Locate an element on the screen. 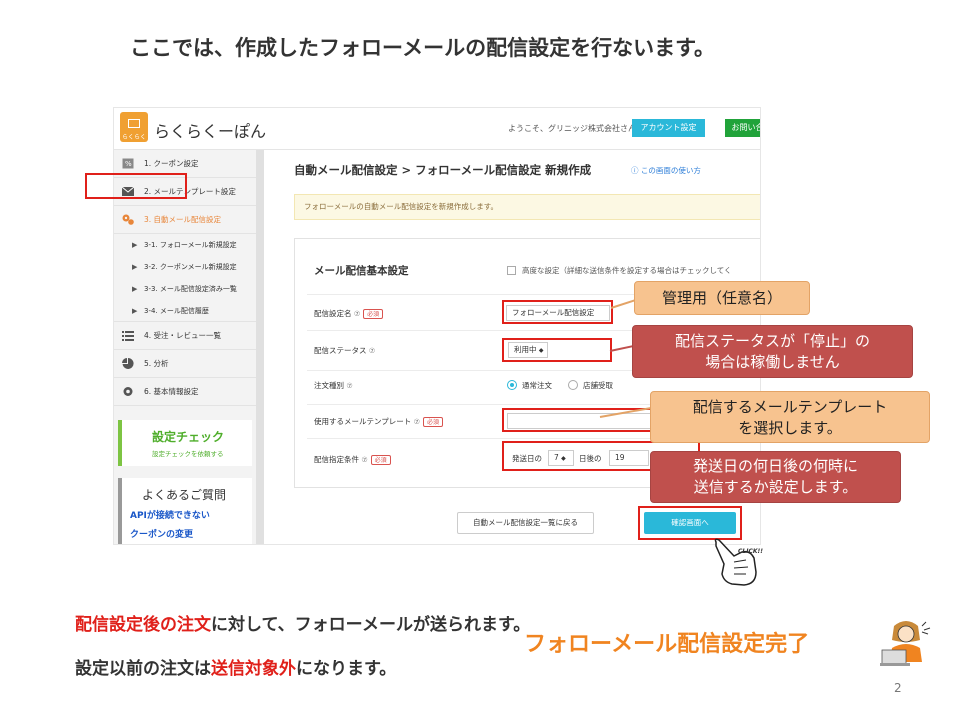  callout-line: 場合は稼働しません is located at coordinates (772, 362).